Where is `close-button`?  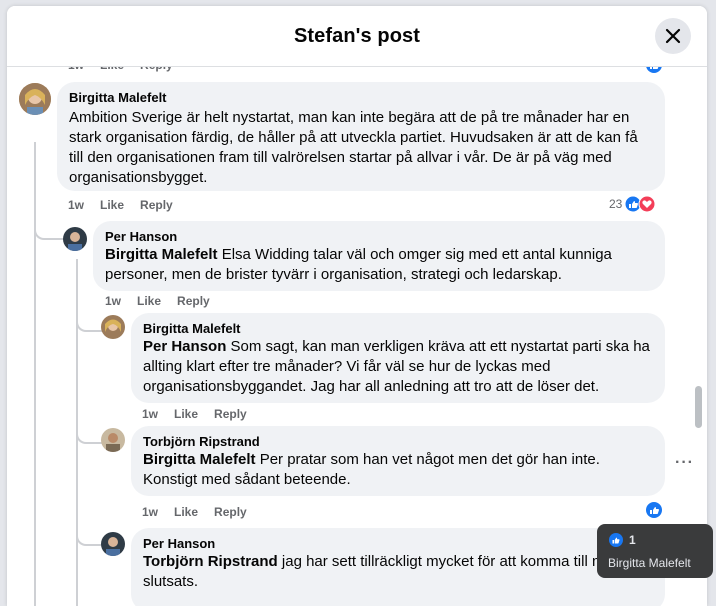
close-button is located at coordinates (673, 36).